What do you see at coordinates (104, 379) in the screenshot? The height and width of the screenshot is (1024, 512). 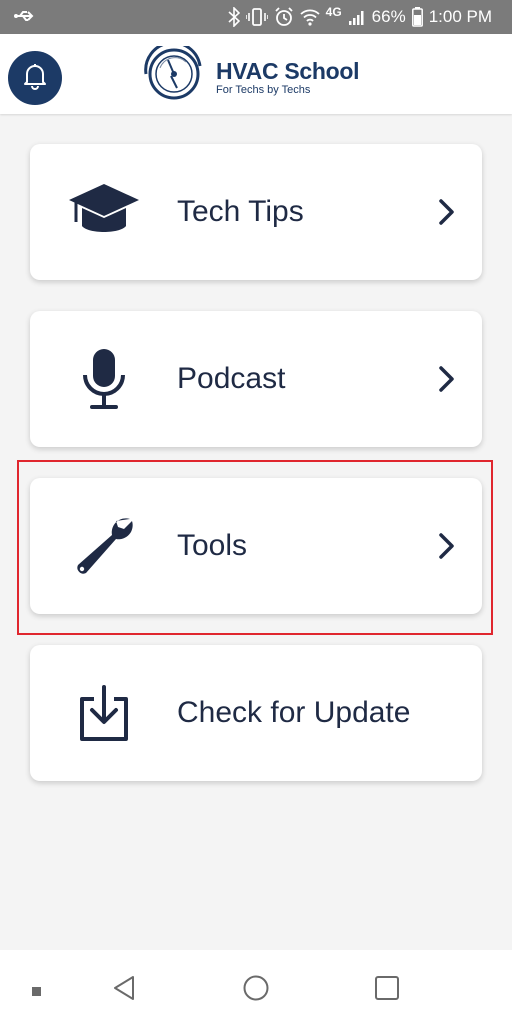 I see `microphone-icon` at bounding box center [104, 379].